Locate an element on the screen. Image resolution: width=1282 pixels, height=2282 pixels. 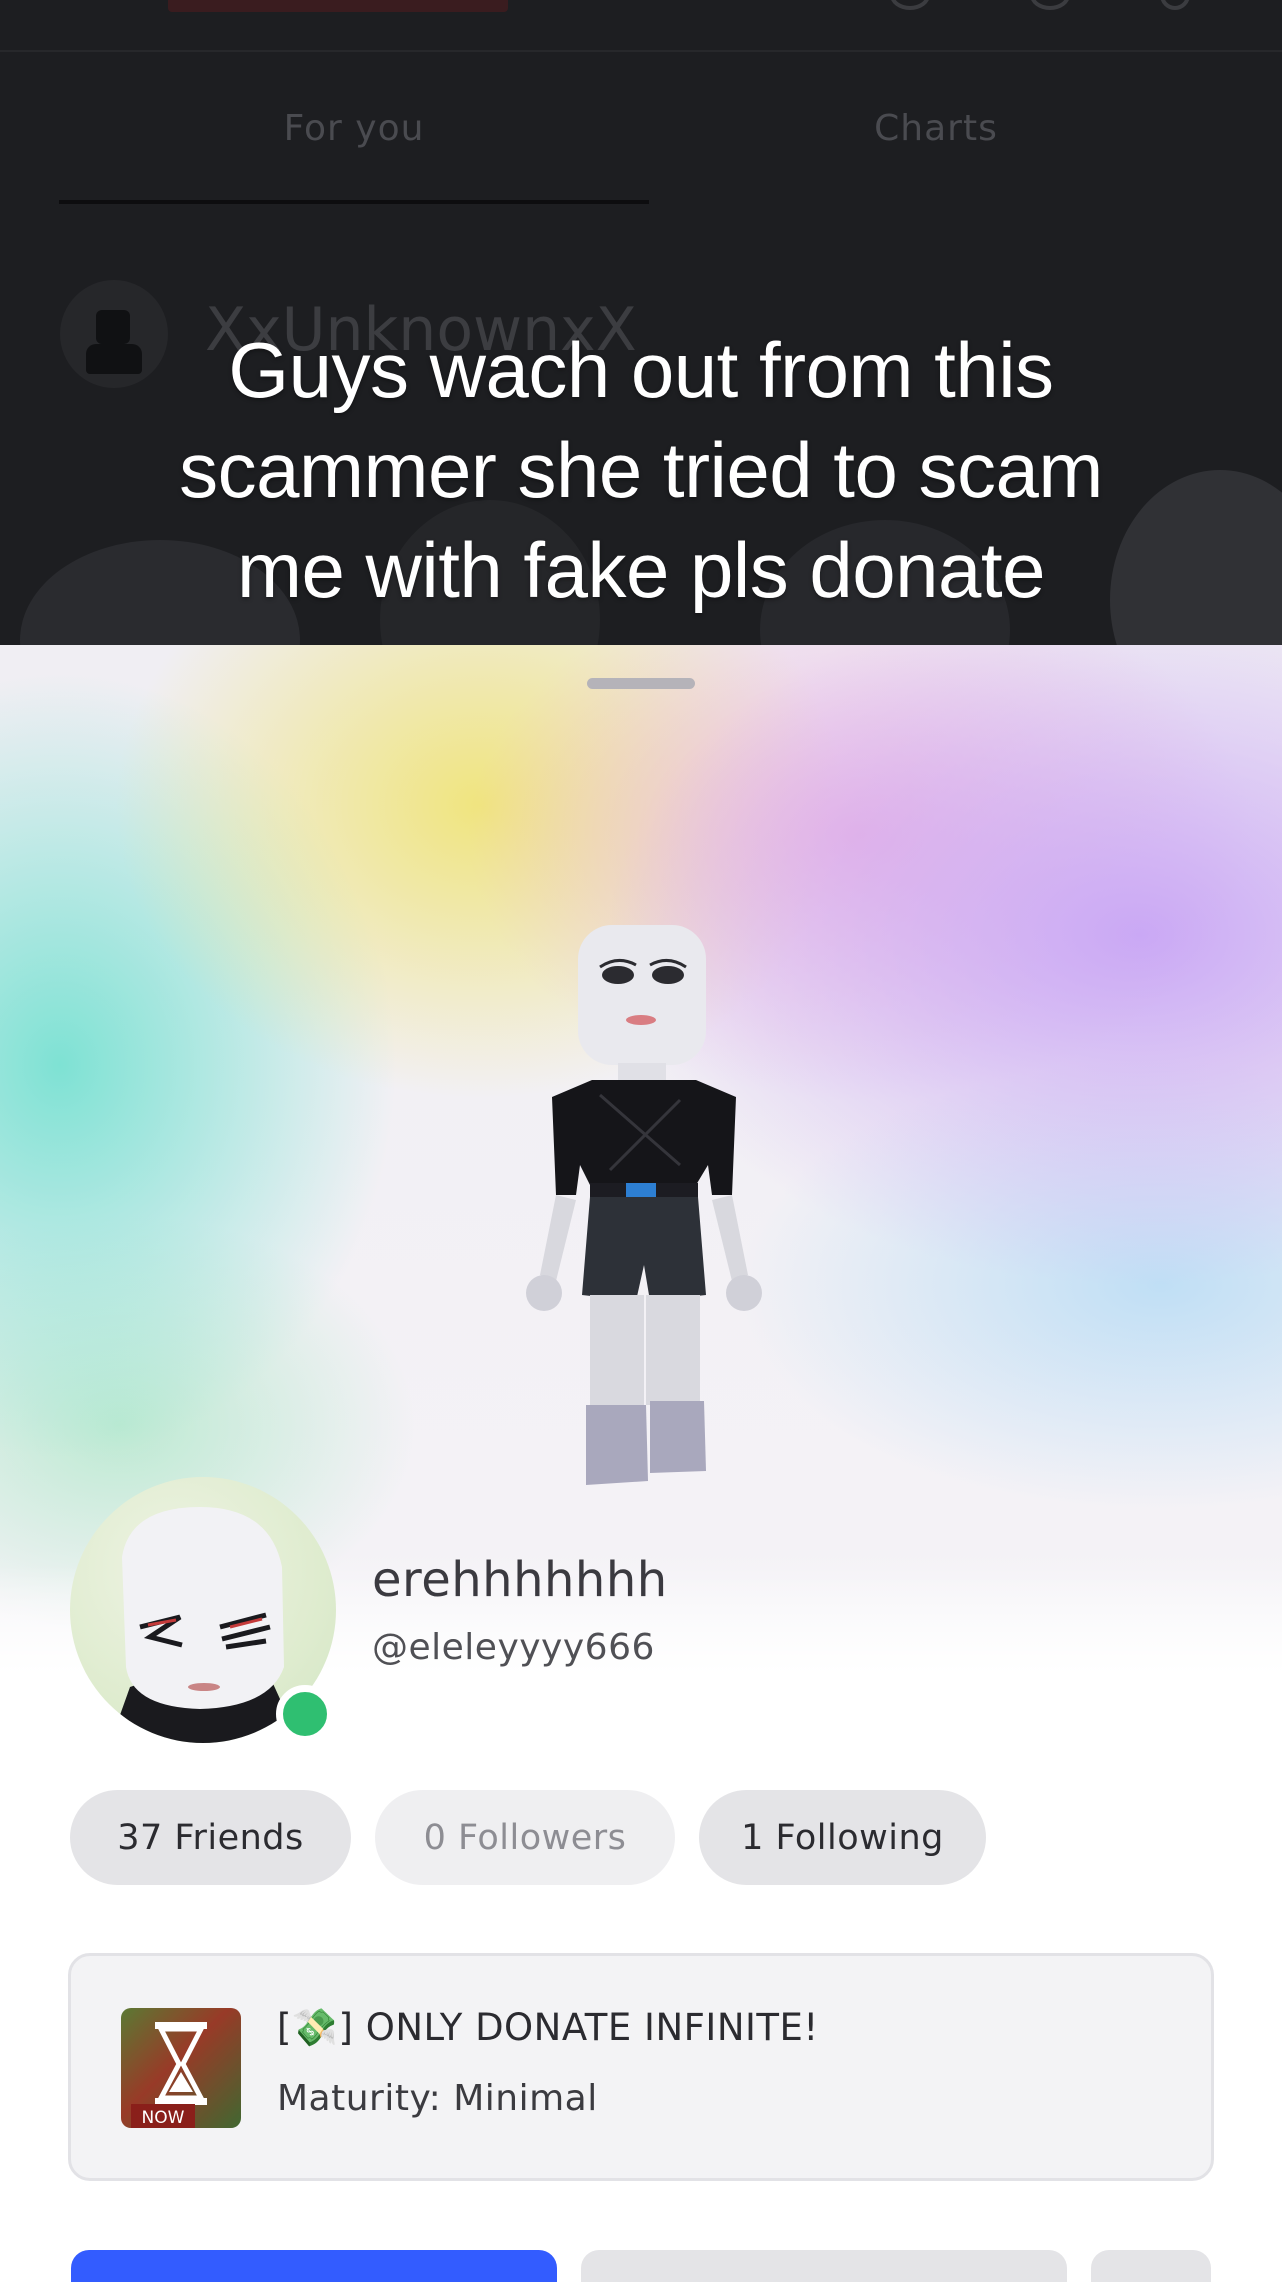
more-options-button is located at coordinates (1151, 2266).